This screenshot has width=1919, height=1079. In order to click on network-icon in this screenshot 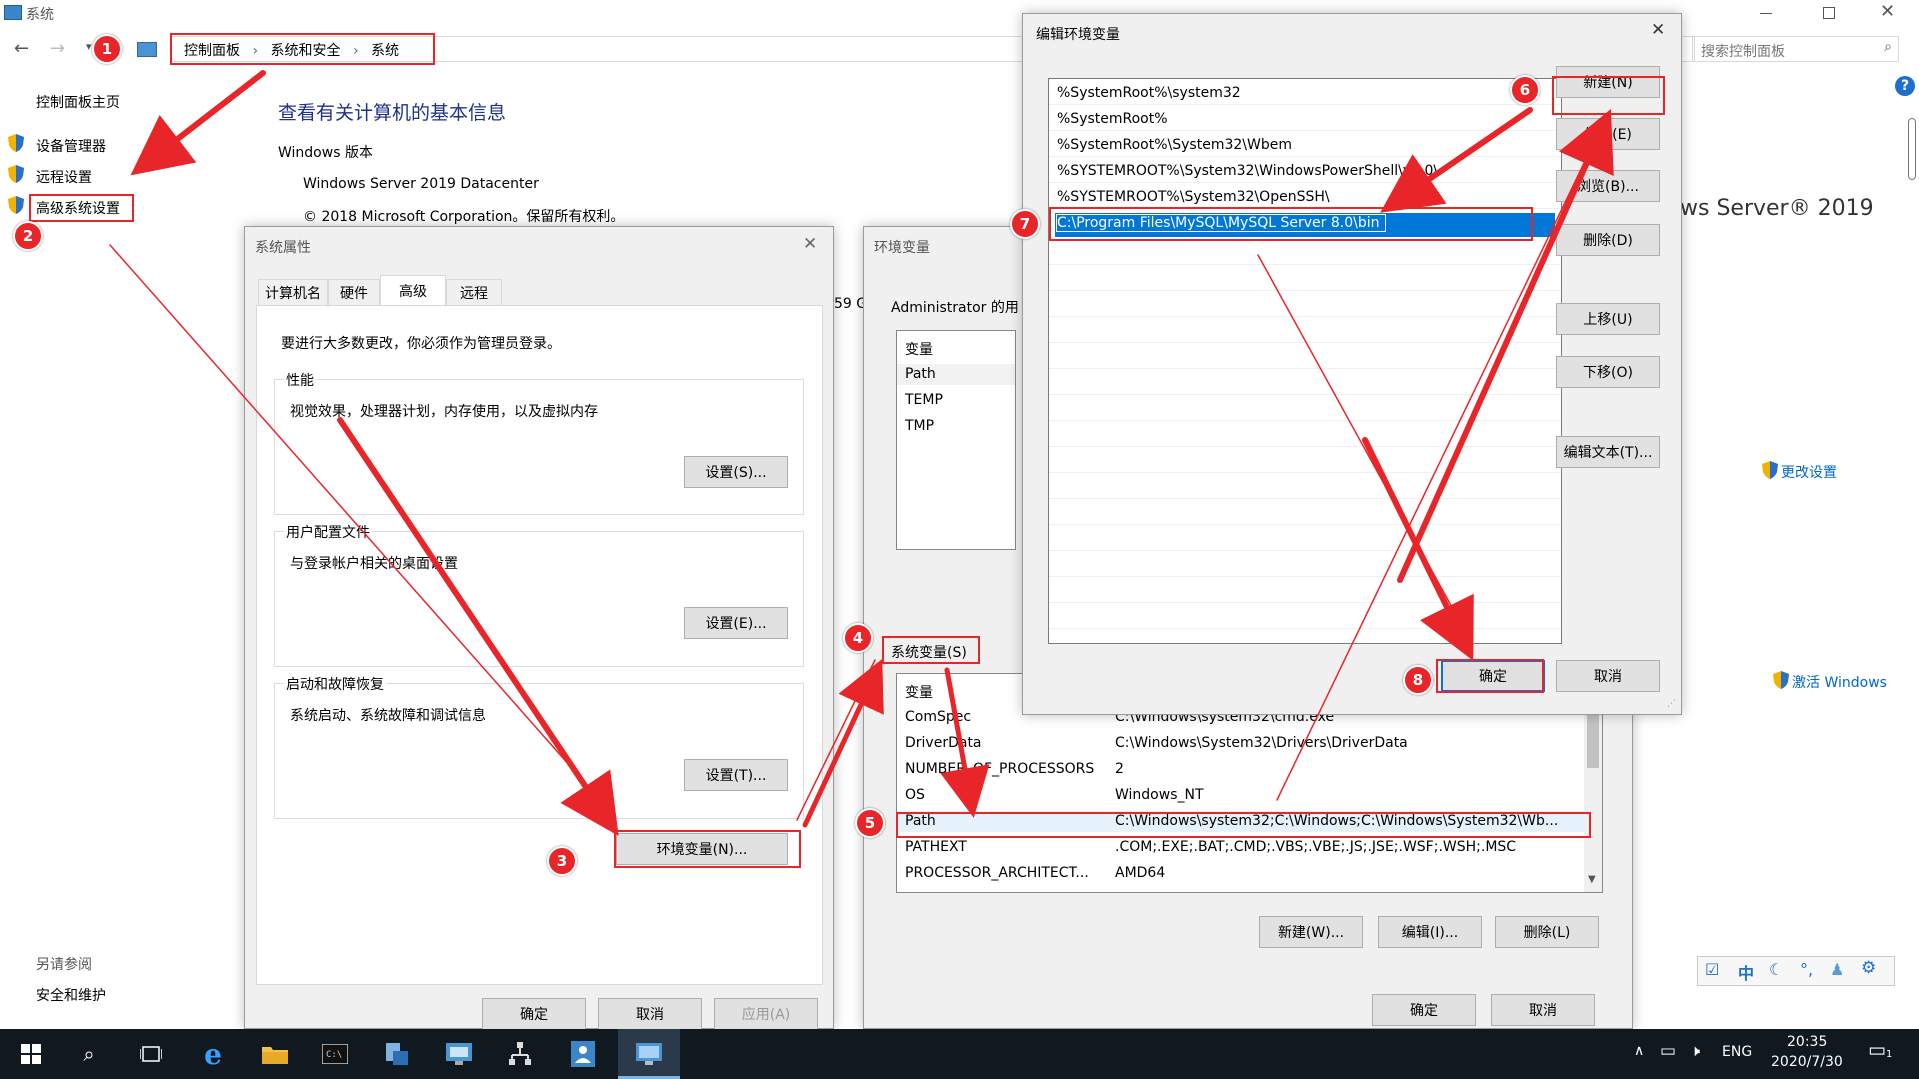, I will do `click(520, 1054)`.